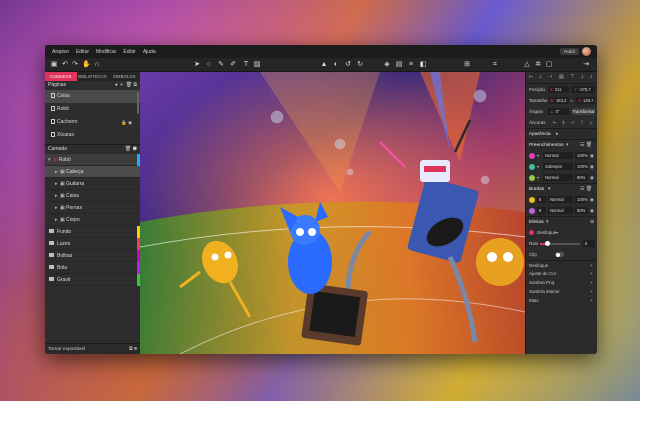 Image resolution: width=663 pixels, height=423 pixels. I want to click on layer-row-folder: Gravit, so click(92, 280).